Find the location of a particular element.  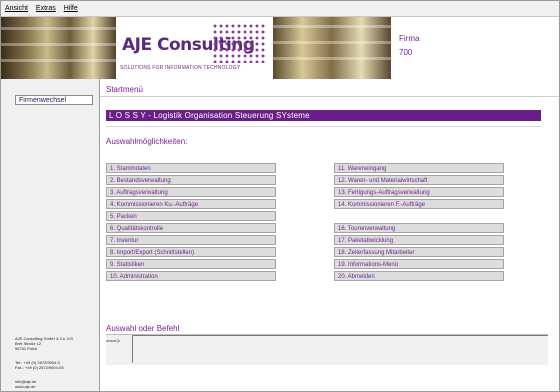

menu-option: 6. Qualitätskontrolle is located at coordinates (191, 228).